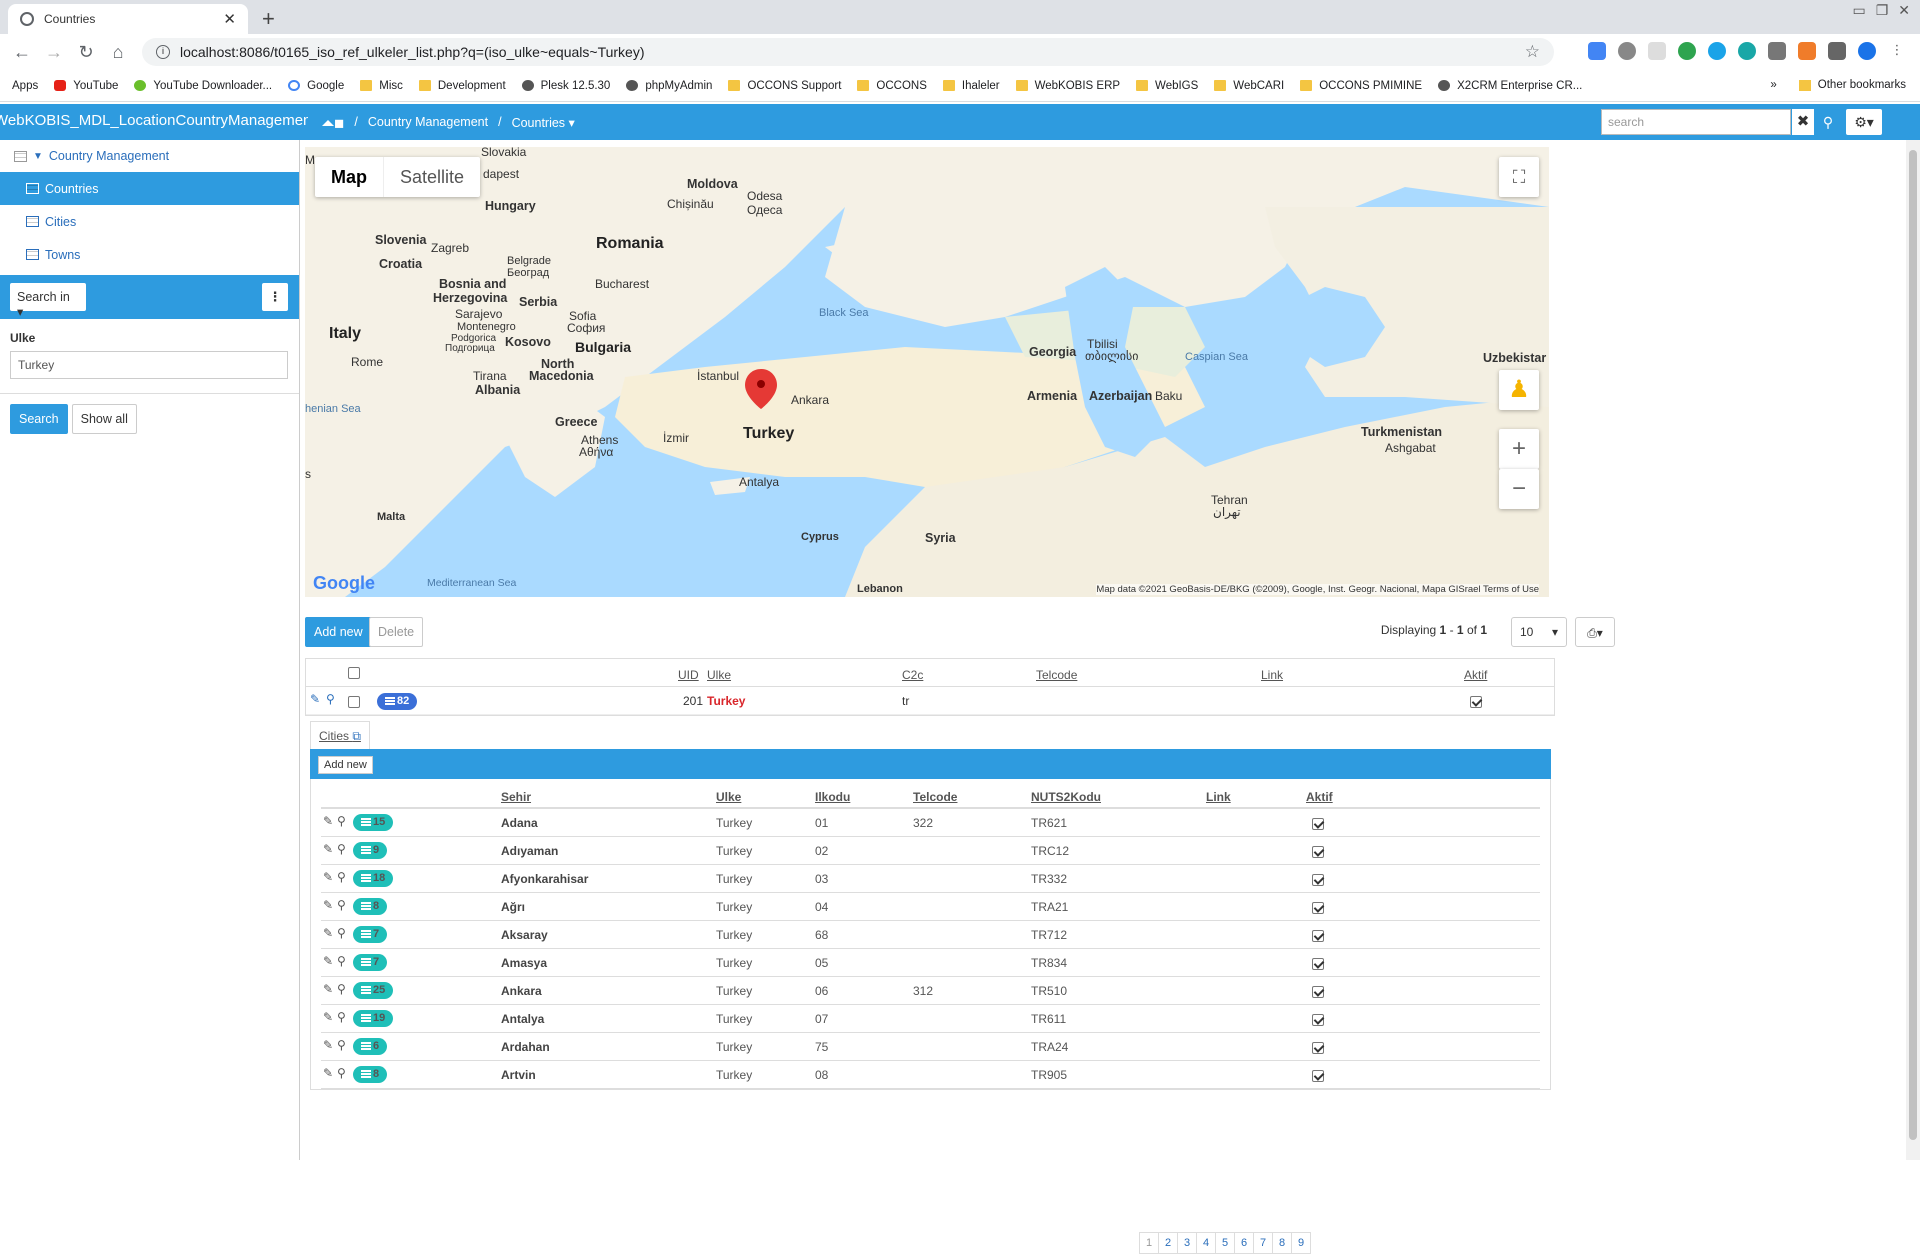 This screenshot has width=1920, height=1254. Describe the element at coordinates (930, 879) in the screenshot. I see `table-row: ✎ ⚲ 18 Afyonkarahisar Turkey 03 TR332` at that location.